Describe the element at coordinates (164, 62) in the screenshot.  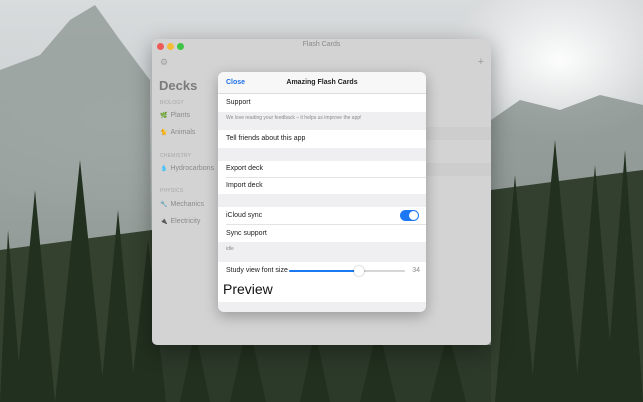
I see `gear-icon: ⚙` at that location.